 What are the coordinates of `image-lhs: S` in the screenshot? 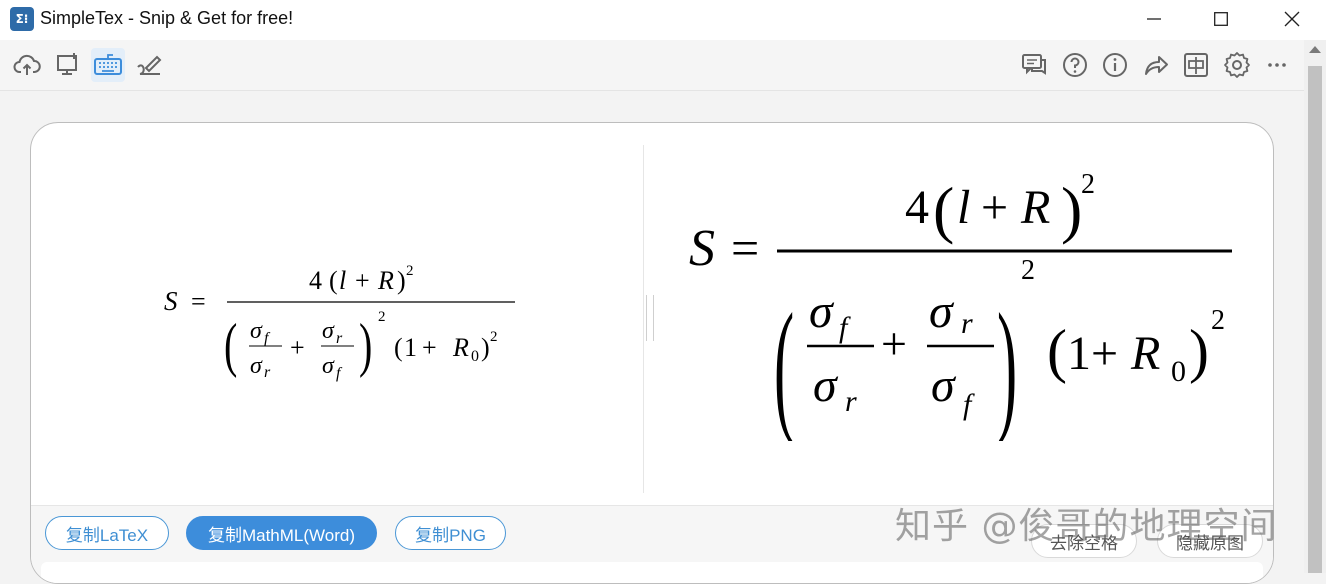 It's located at (702, 248).